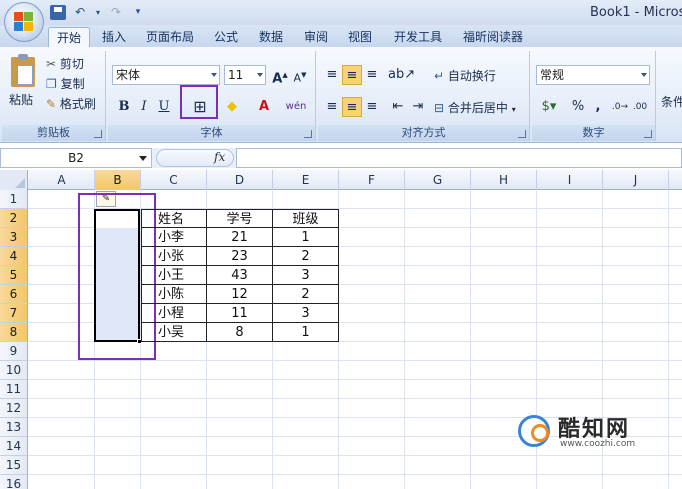  I want to click on table-cell: 21, so click(240, 237).